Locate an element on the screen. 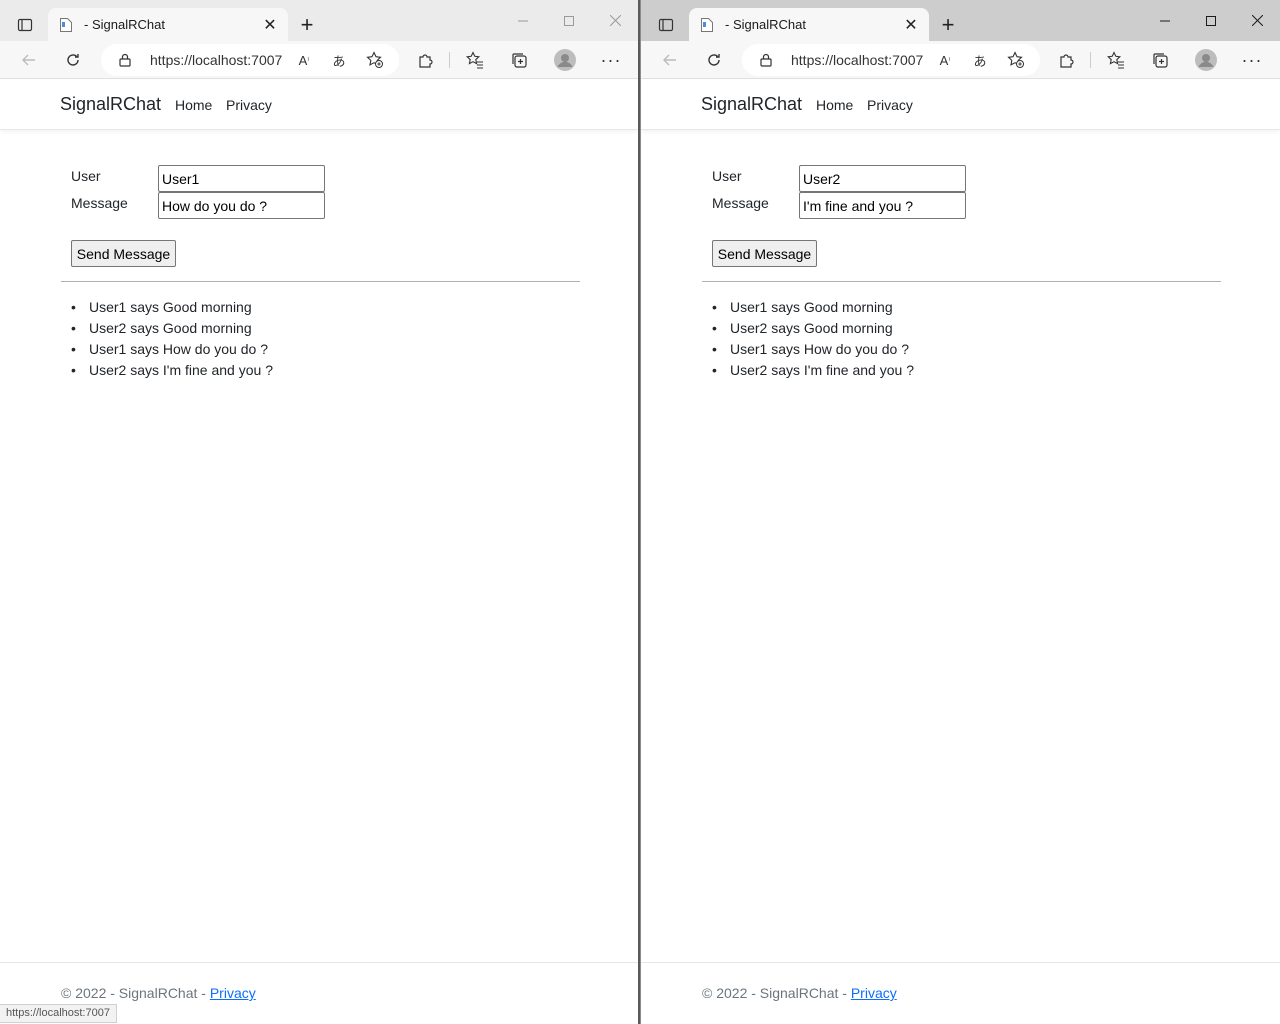 The height and width of the screenshot is (1024, 1280). status-bar: https://localhost:7007 is located at coordinates (58, 1013).